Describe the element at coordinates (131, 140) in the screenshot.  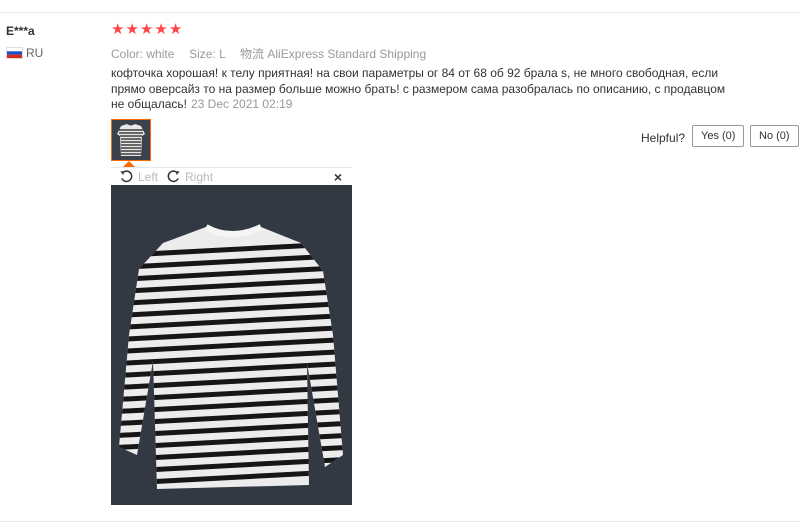
I see `review-photo-thumbnail` at that location.